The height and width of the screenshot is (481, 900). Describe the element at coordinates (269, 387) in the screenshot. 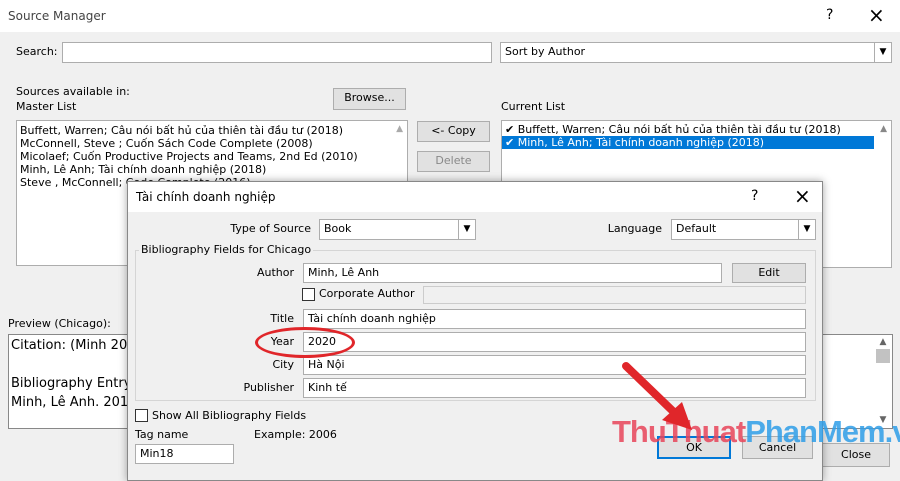

I see `publisher-label: Publisher` at that location.